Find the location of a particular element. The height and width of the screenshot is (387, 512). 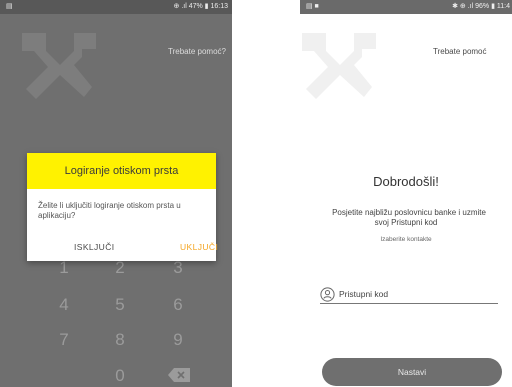

key-8: 8 is located at coordinates (120, 340).